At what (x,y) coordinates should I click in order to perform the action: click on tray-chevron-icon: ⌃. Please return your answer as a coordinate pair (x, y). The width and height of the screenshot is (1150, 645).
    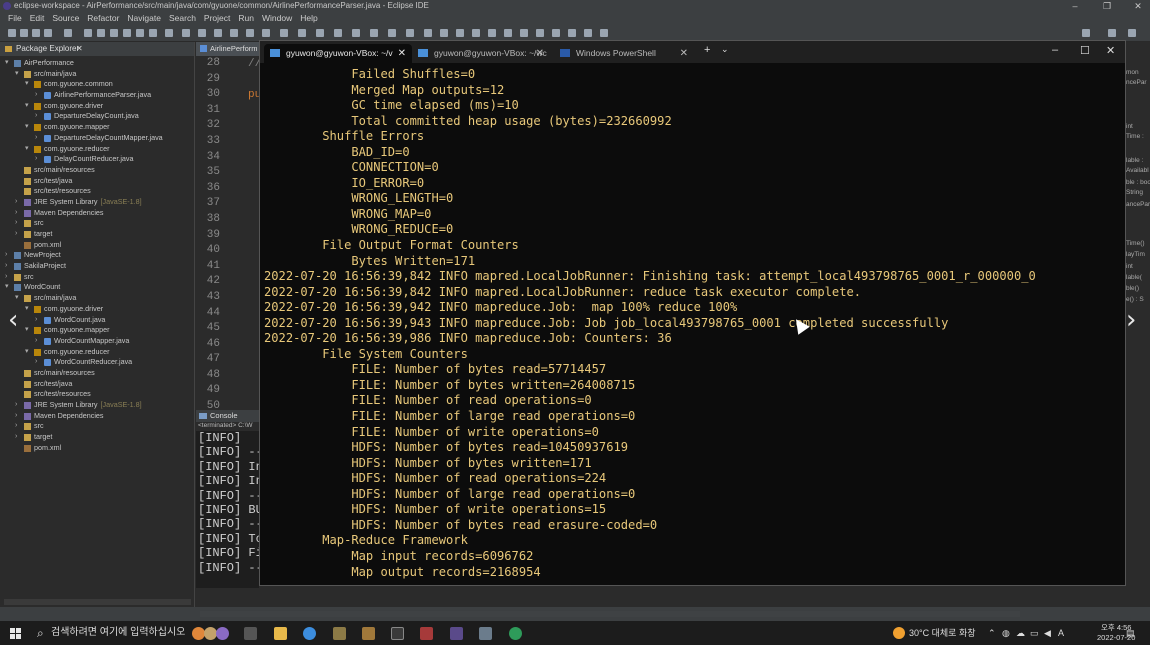
    Looking at the image, I should click on (992, 633).